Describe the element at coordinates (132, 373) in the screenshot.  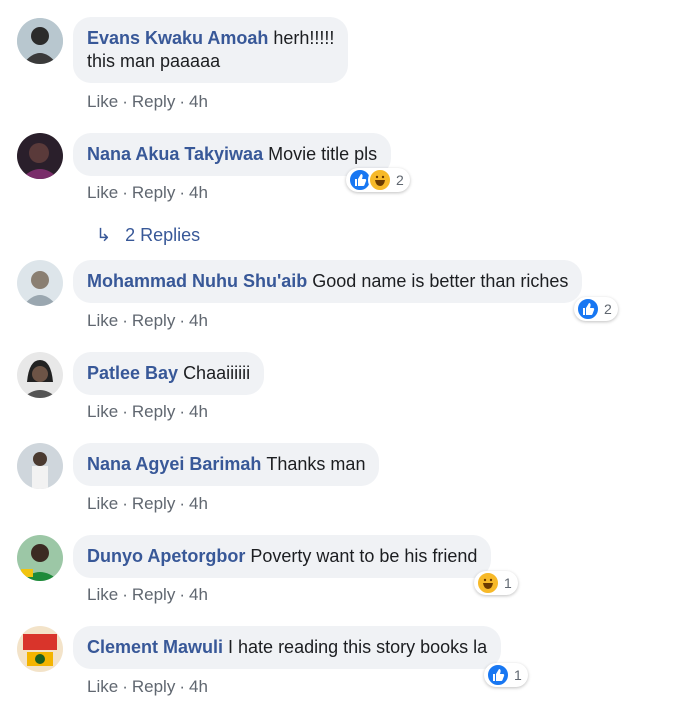
I see `comment-author: Patlee Bay` at that location.